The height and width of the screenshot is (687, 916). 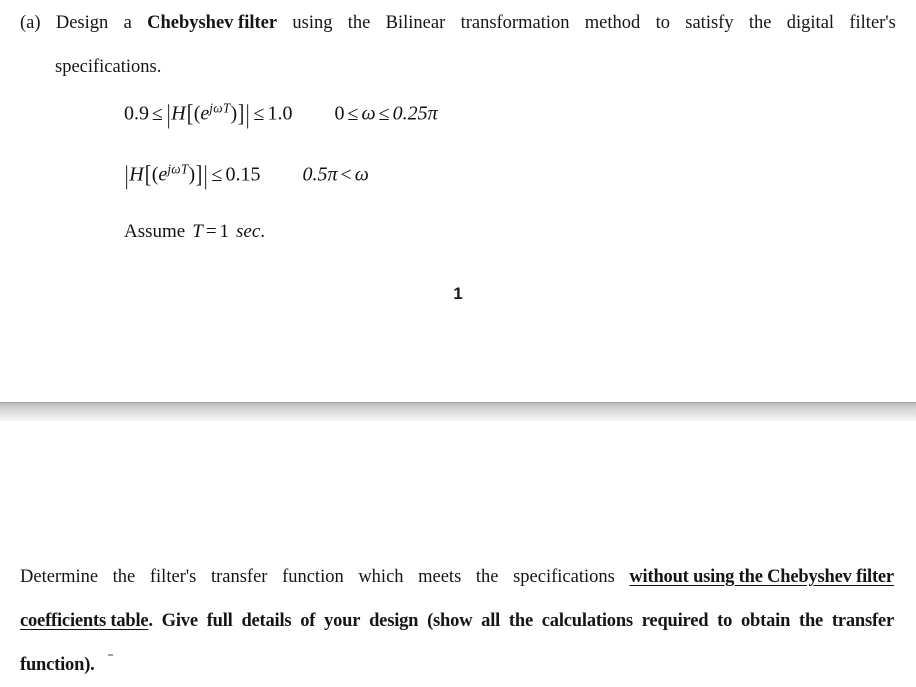 What do you see at coordinates (384, 113) in the screenshot?
I see `eq1-range-relation-2: ≤` at bounding box center [384, 113].